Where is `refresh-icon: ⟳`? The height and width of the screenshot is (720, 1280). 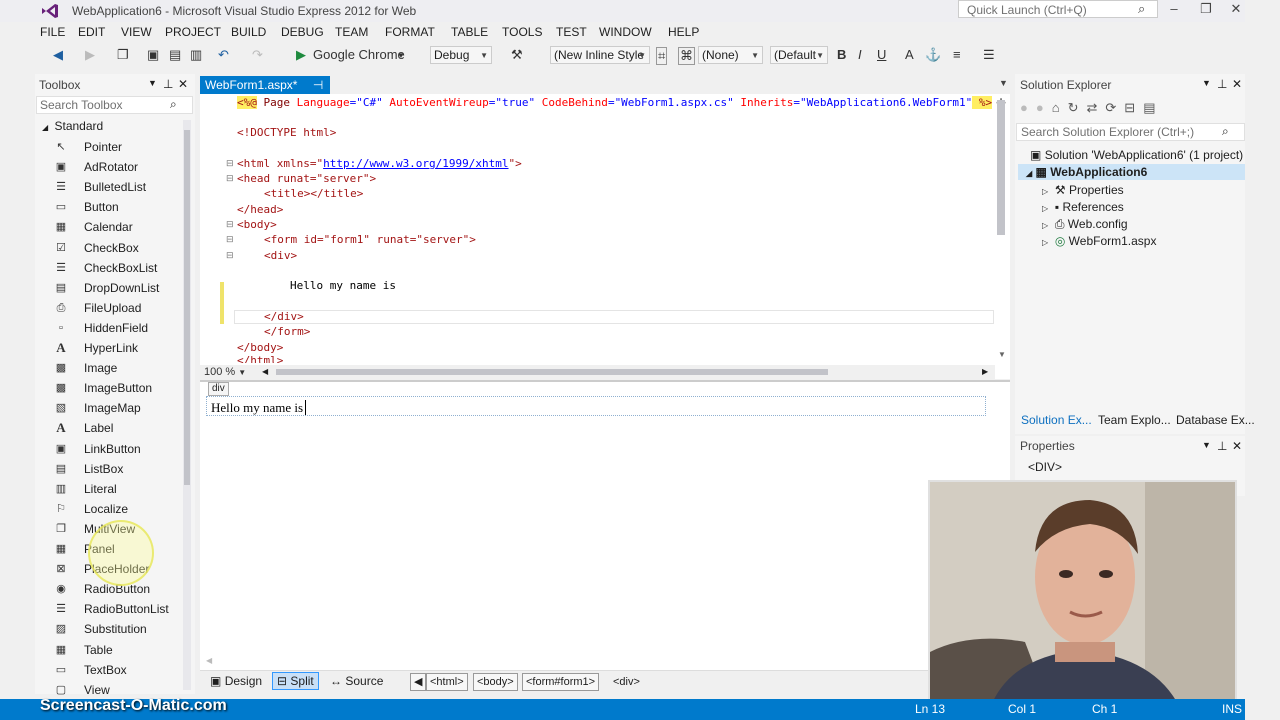 refresh-icon: ⟳ is located at coordinates (1114, 107).